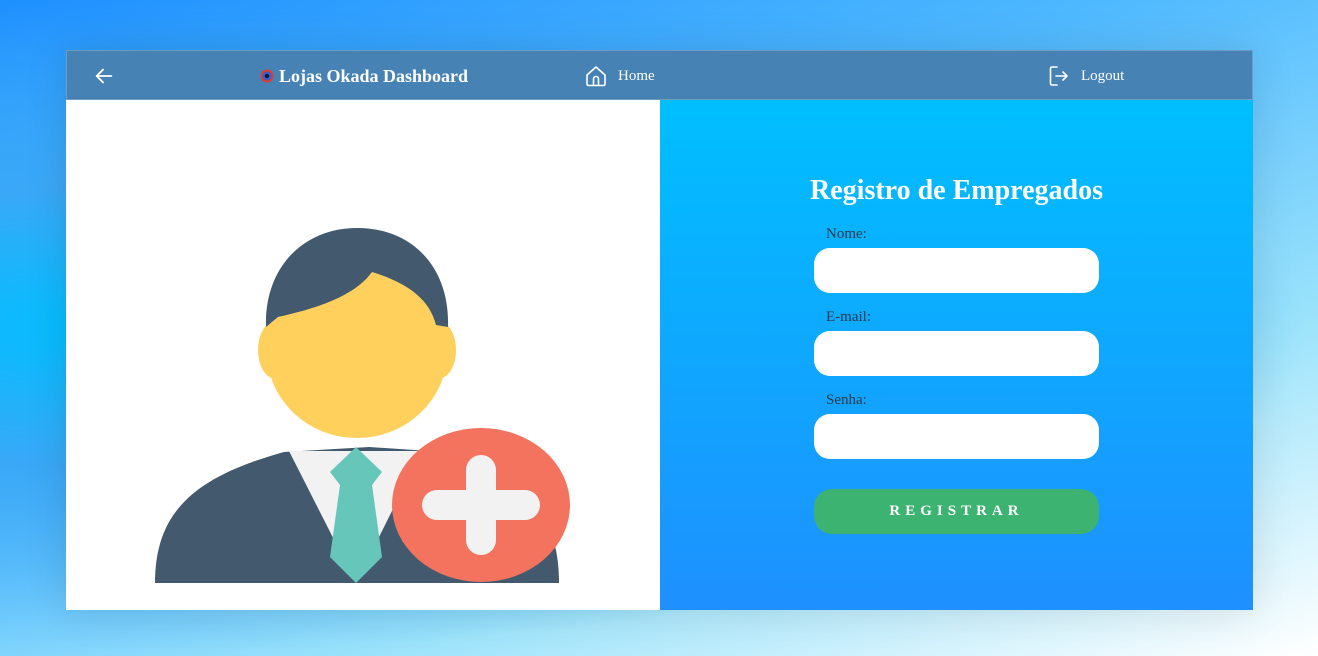 The image size is (1318, 656). Describe the element at coordinates (1058, 76) in the screenshot. I see `logout-icon` at that location.